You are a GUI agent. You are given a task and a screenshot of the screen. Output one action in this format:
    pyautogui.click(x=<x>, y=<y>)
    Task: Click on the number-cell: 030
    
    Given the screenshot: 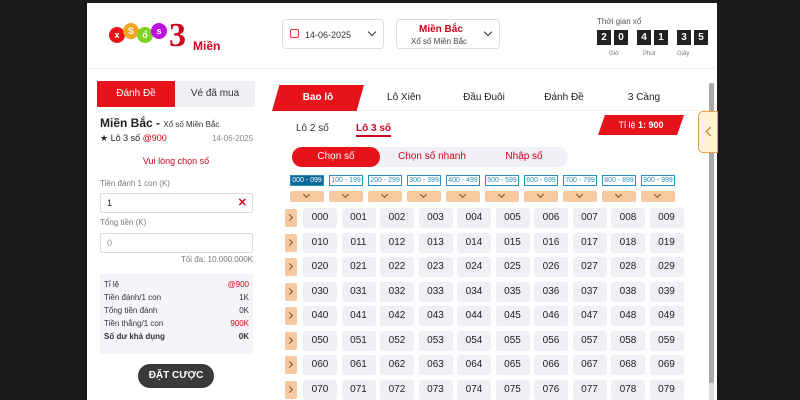 What is the action you would take?
    pyautogui.click(x=320, y=291)
    